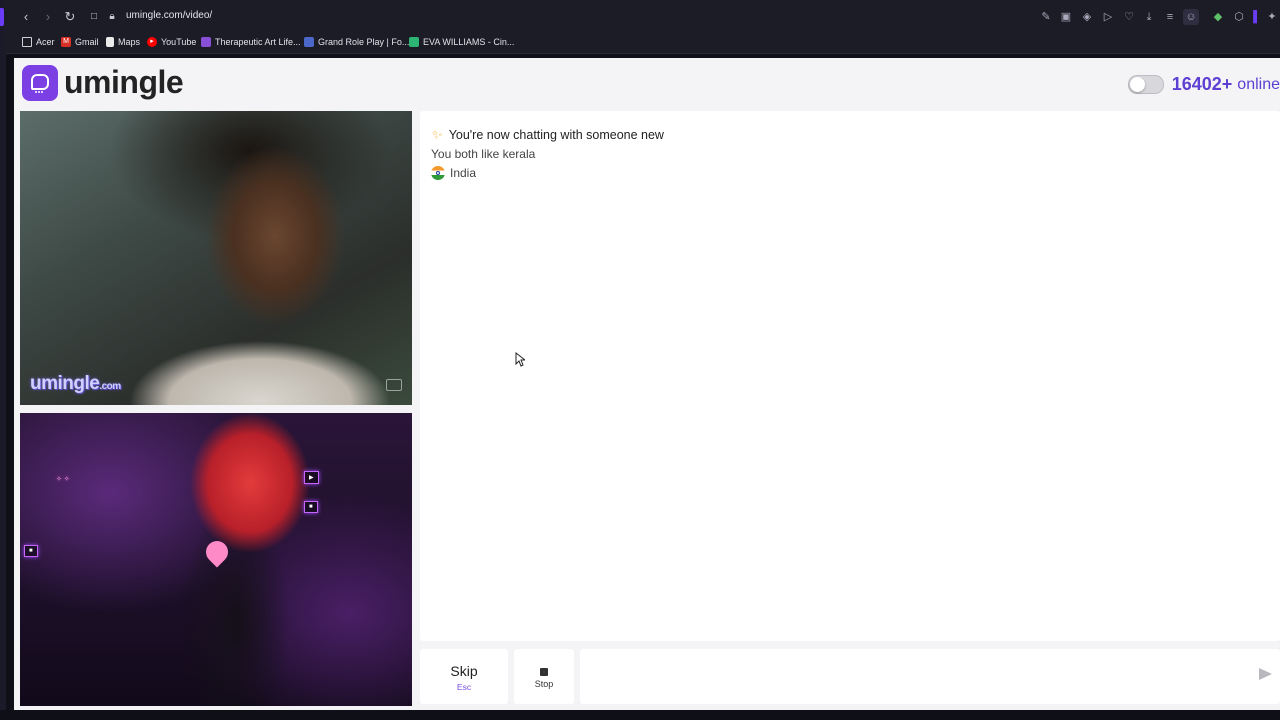  Describe the element at coordinates (930, 676) in the screenshot. I see `message-input` at that location.